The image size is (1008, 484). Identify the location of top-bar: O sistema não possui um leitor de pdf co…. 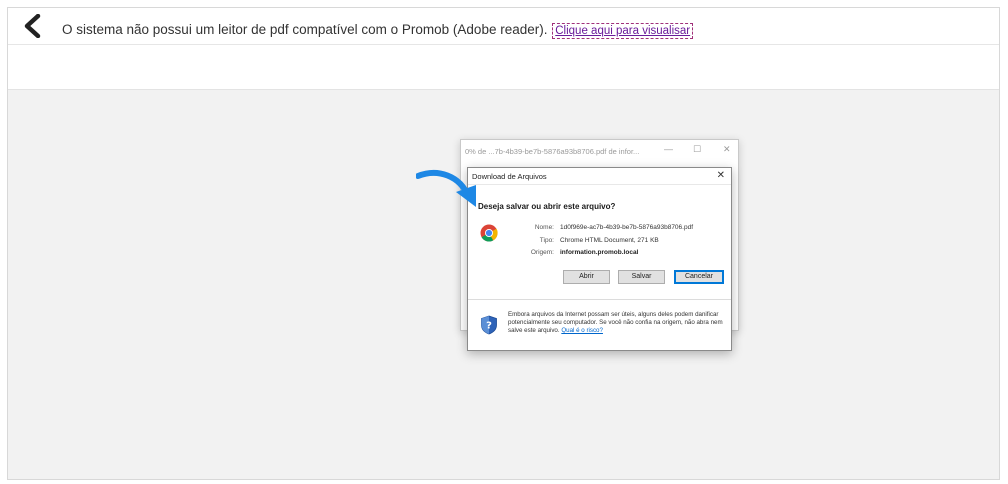
(503, 26).